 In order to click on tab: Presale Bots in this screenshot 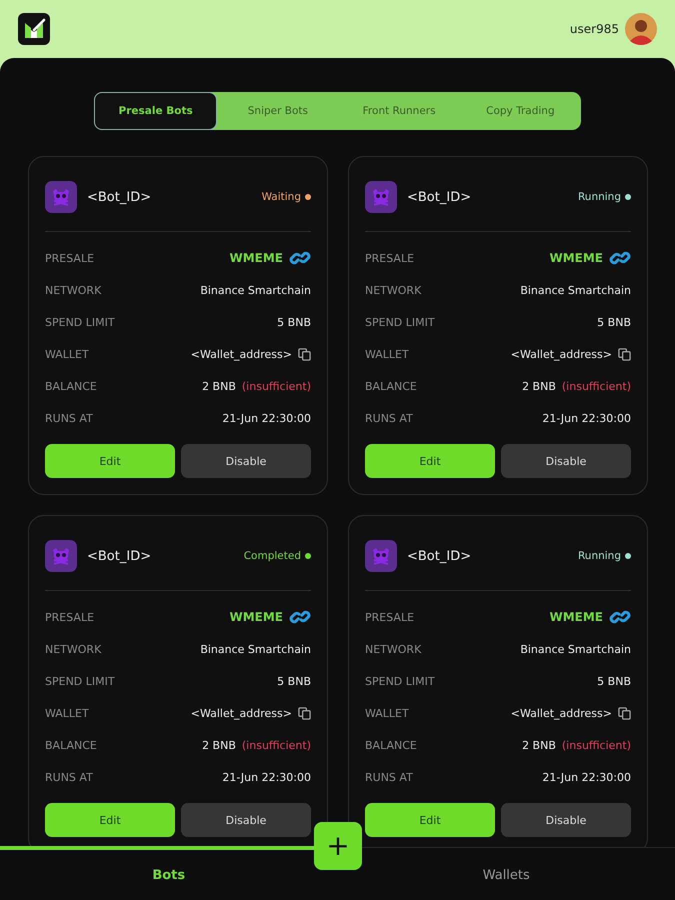, I will do `click(156, 111)`.